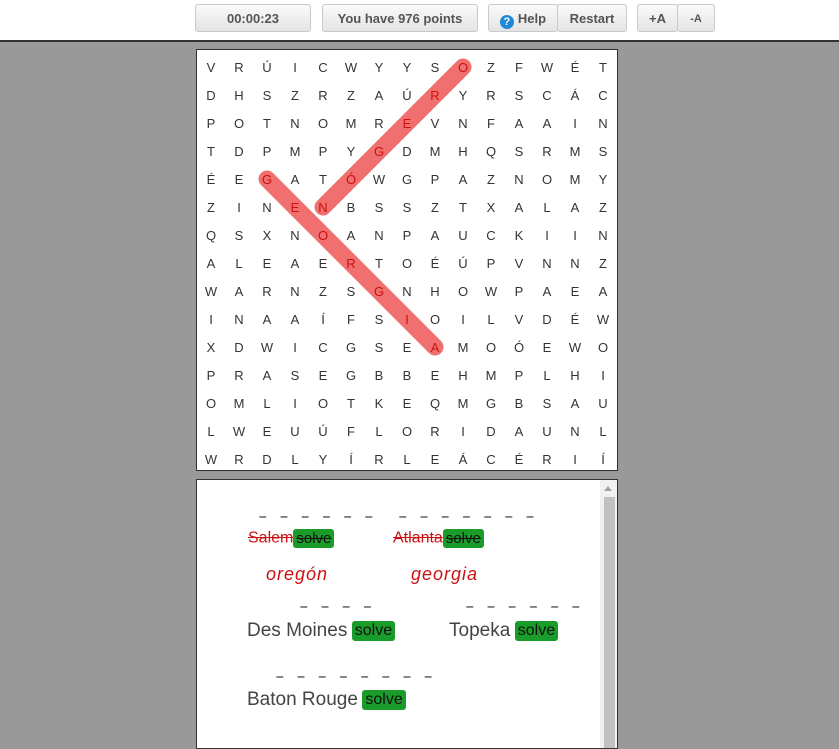 The width and height of the screenshot is (839, 749). I want to click on grid-cell: N, so click(546, 263).